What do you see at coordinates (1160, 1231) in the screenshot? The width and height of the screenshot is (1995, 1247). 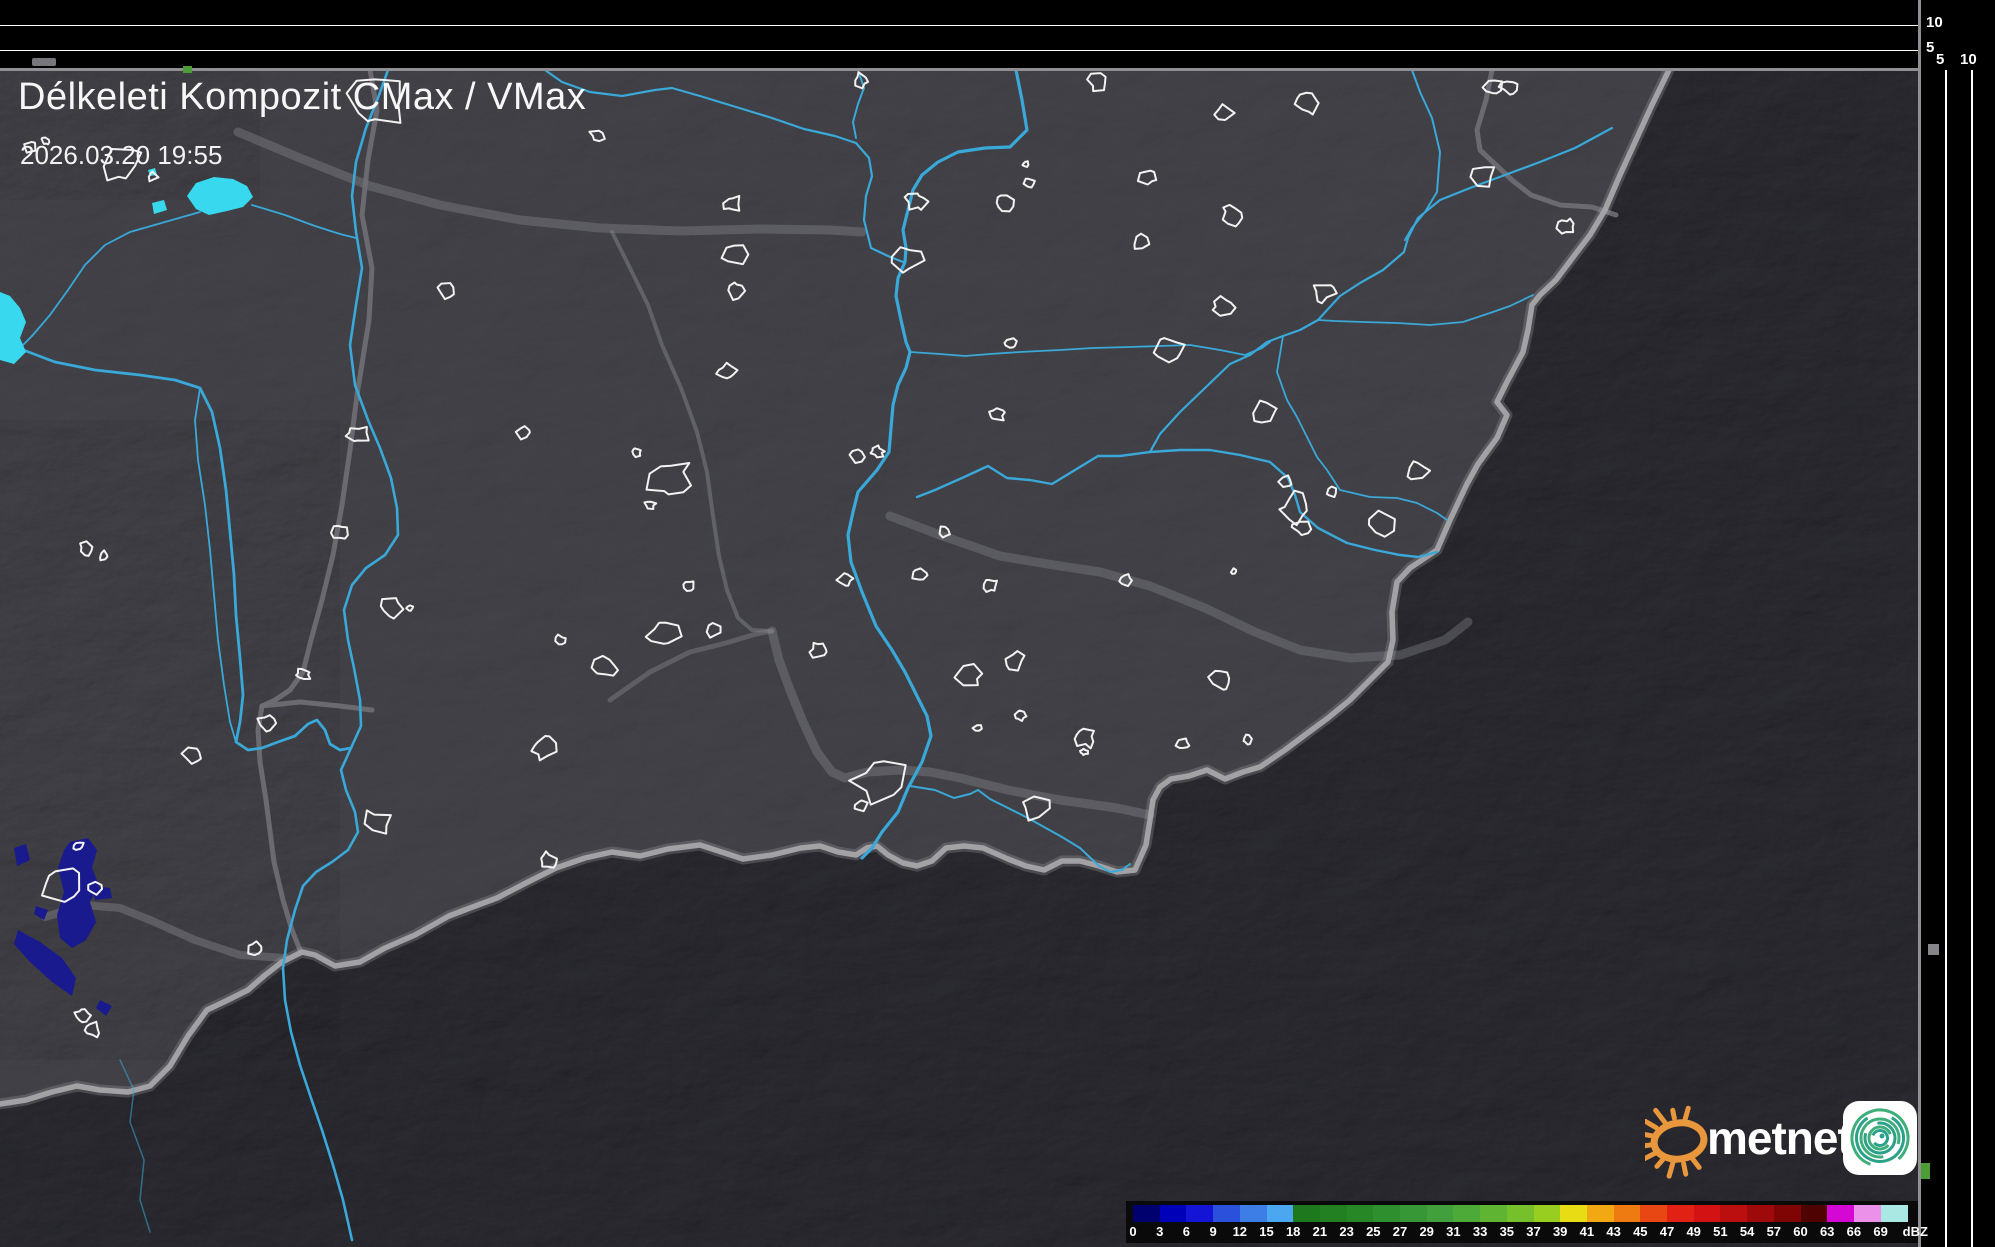 I see `colorbar-tick-label: 3` at bounding box center [1160, 1231].